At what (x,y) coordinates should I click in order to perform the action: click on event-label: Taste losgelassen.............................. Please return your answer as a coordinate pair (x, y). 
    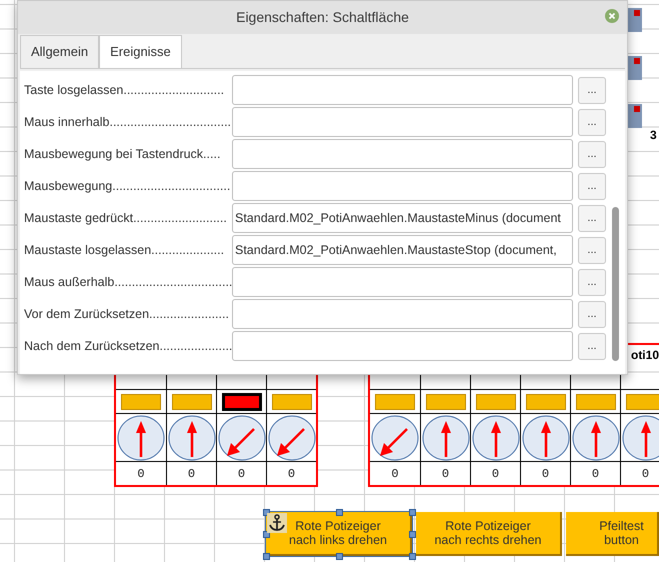
    Looking at the image, I should click on (125, 90).